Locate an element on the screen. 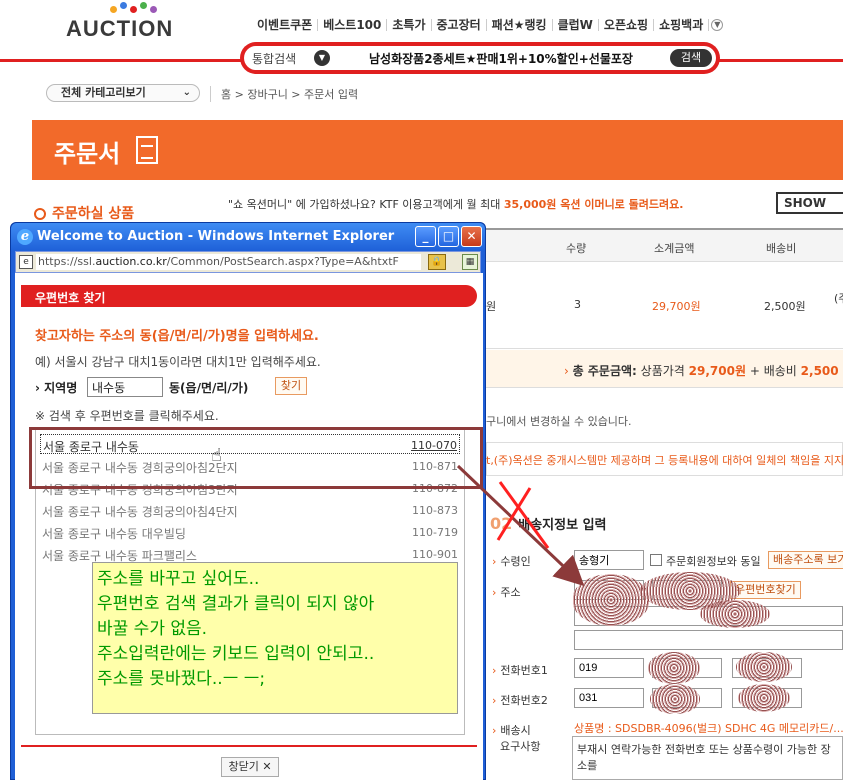 The width and height of the screenshot is (843, 781). annotation-arrow is located at coordinates (520, 525).